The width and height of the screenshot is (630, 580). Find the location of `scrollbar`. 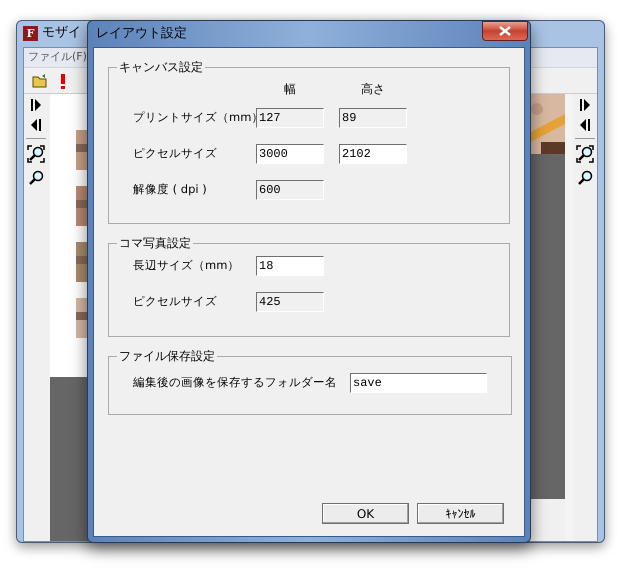

scrollbar is located at coordinates (569, 317).